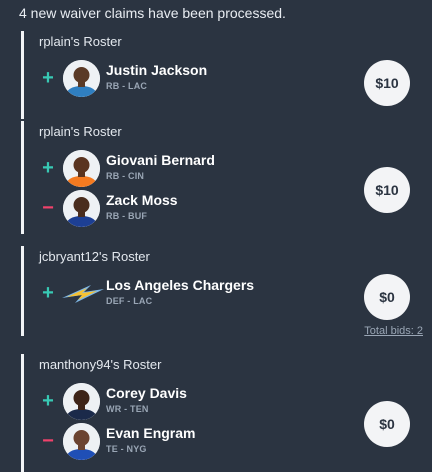  Describe the element at coordinates (194, 294) in the screenshot. I see `player-row: + Los Angeles Chargers DEF - LAC` at that location.